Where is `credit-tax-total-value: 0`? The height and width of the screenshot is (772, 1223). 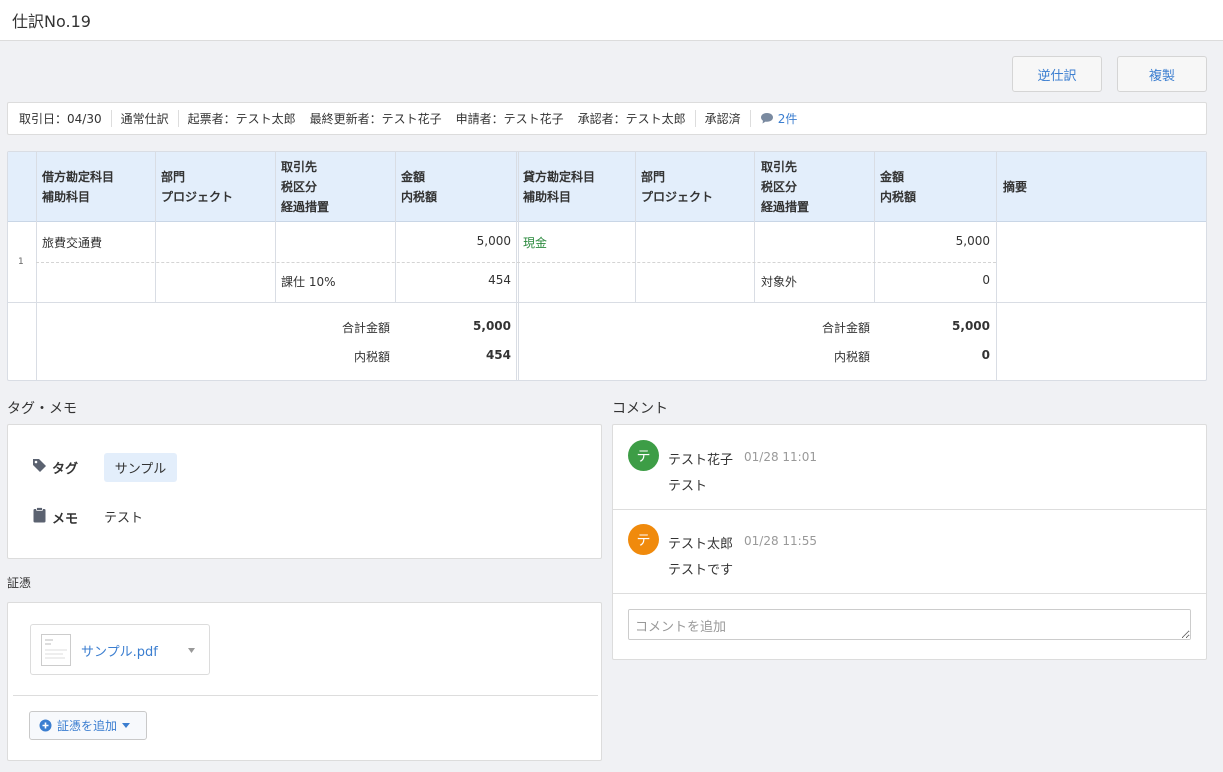
credit-tax-total-value: 0 is located at coordinates (985, 355).